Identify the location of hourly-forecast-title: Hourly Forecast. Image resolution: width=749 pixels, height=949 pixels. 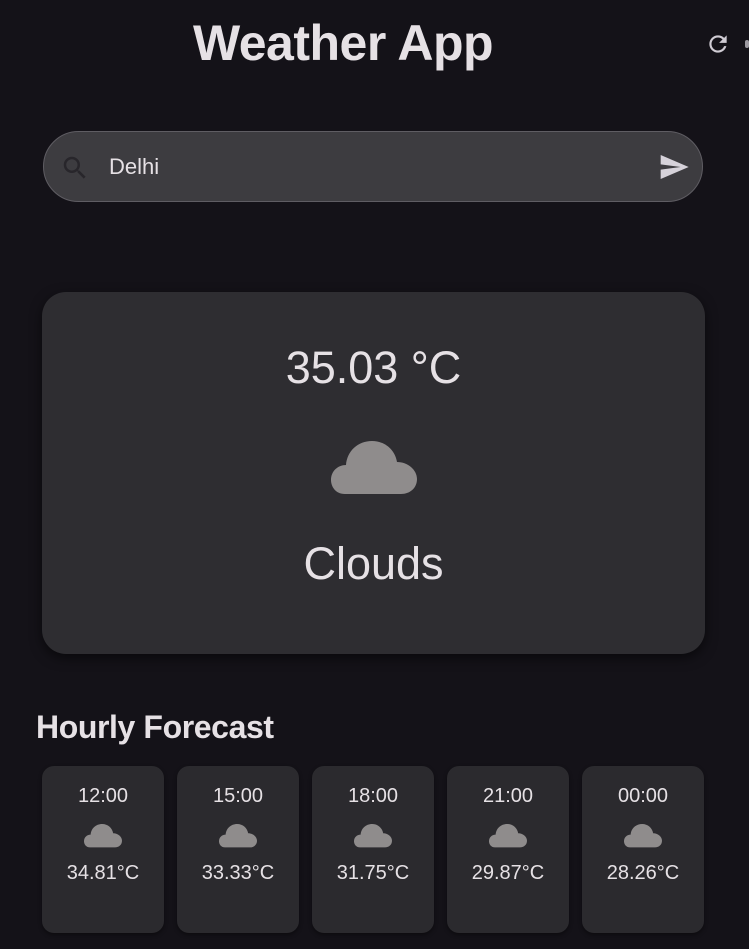
(155, 727).